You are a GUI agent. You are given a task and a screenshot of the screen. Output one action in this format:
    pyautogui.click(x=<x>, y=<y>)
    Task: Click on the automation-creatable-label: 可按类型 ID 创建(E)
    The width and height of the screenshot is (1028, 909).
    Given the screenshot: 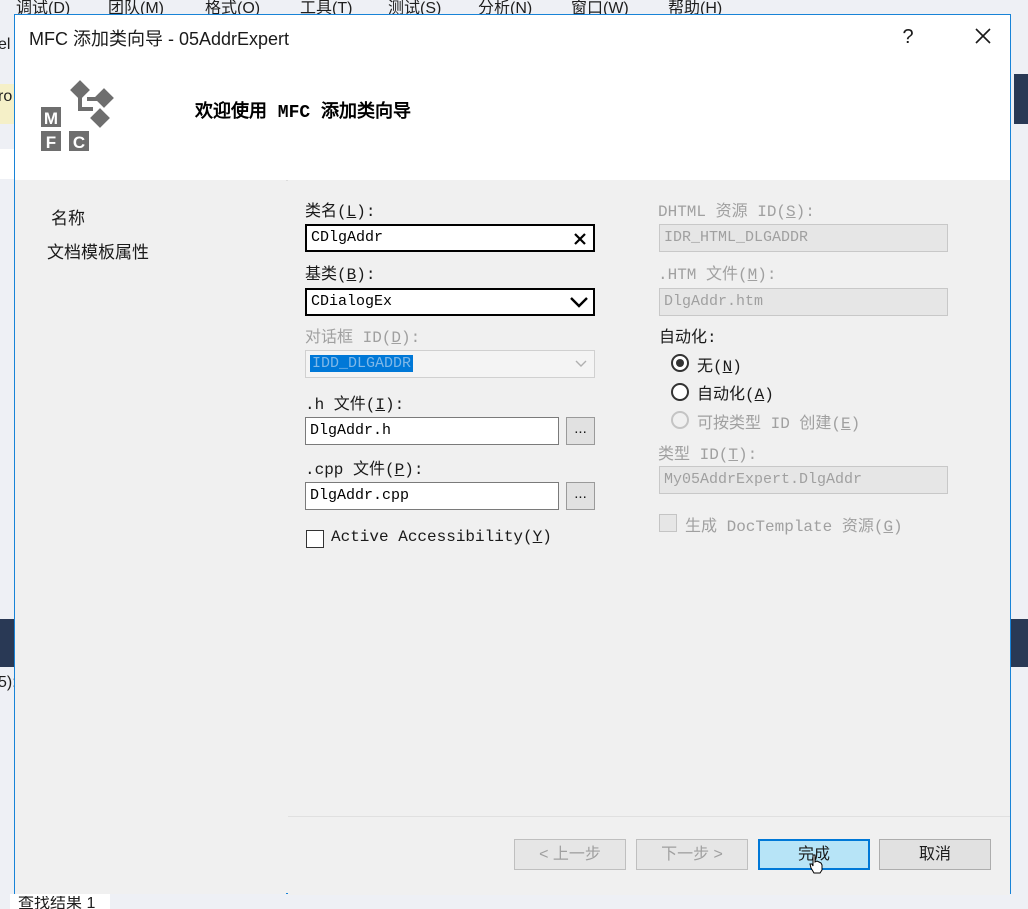 What is the action you would take?
    pyautogui.click(x=778, y=421)
    